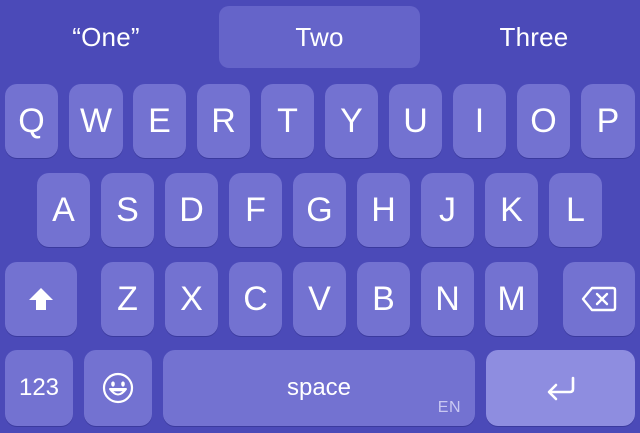 The image size is (640, 433). What do you see at coordinates (159, 121) in the screenshot?
I see `key-e: E` at bounding box center [159, 121].